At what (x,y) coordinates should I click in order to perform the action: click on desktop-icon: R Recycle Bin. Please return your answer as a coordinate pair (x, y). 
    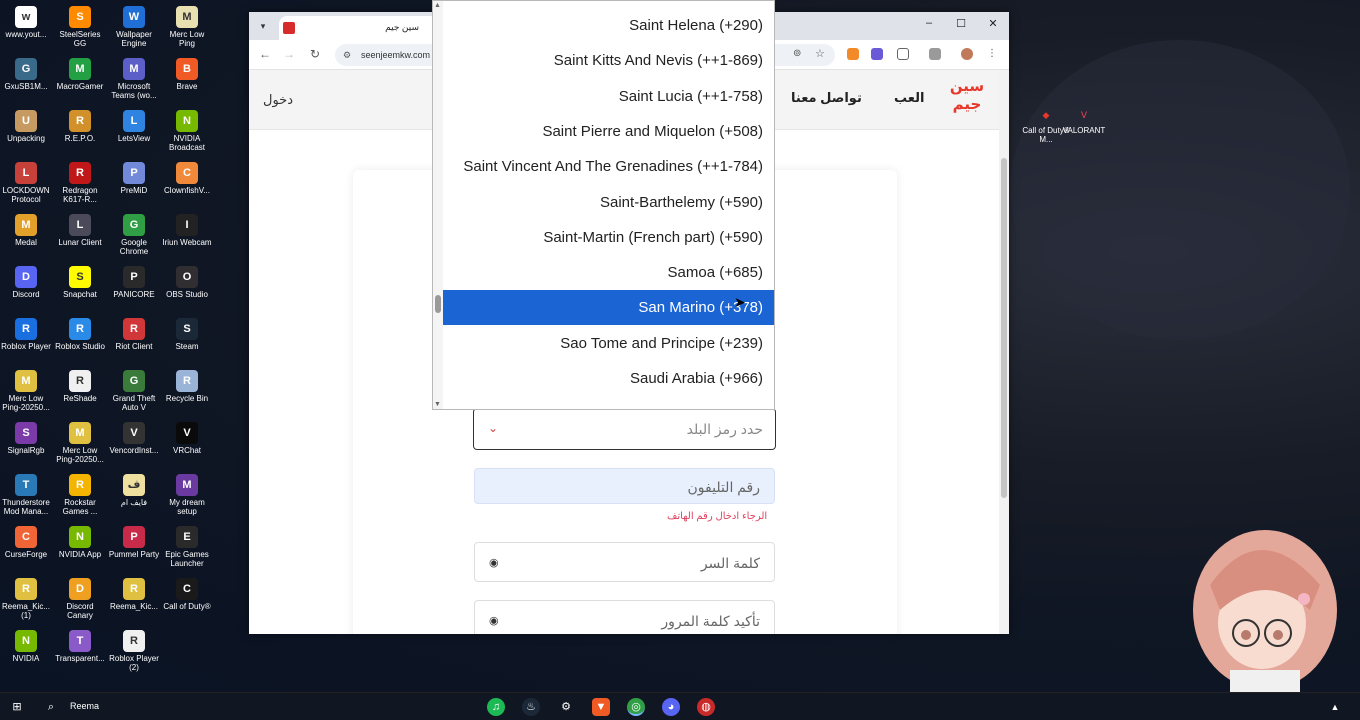
    Looking at the image, I should click on (187, 383).